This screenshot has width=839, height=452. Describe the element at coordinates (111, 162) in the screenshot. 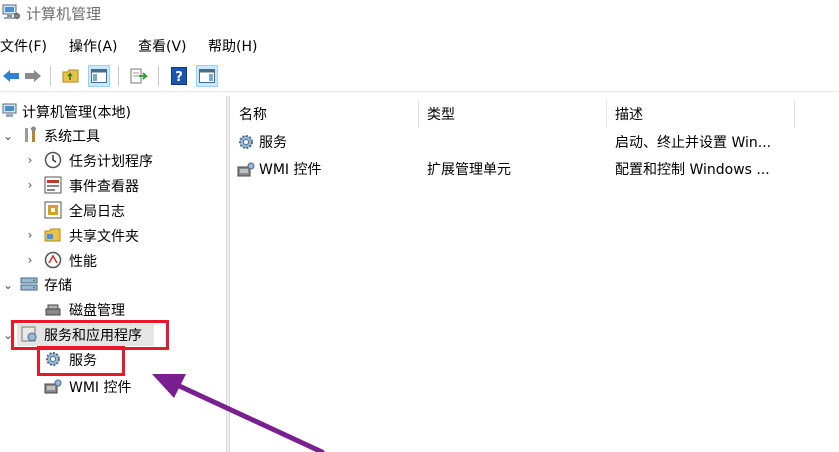

I see `tree-label-task-scheduler: 任务计划程序` at that location.